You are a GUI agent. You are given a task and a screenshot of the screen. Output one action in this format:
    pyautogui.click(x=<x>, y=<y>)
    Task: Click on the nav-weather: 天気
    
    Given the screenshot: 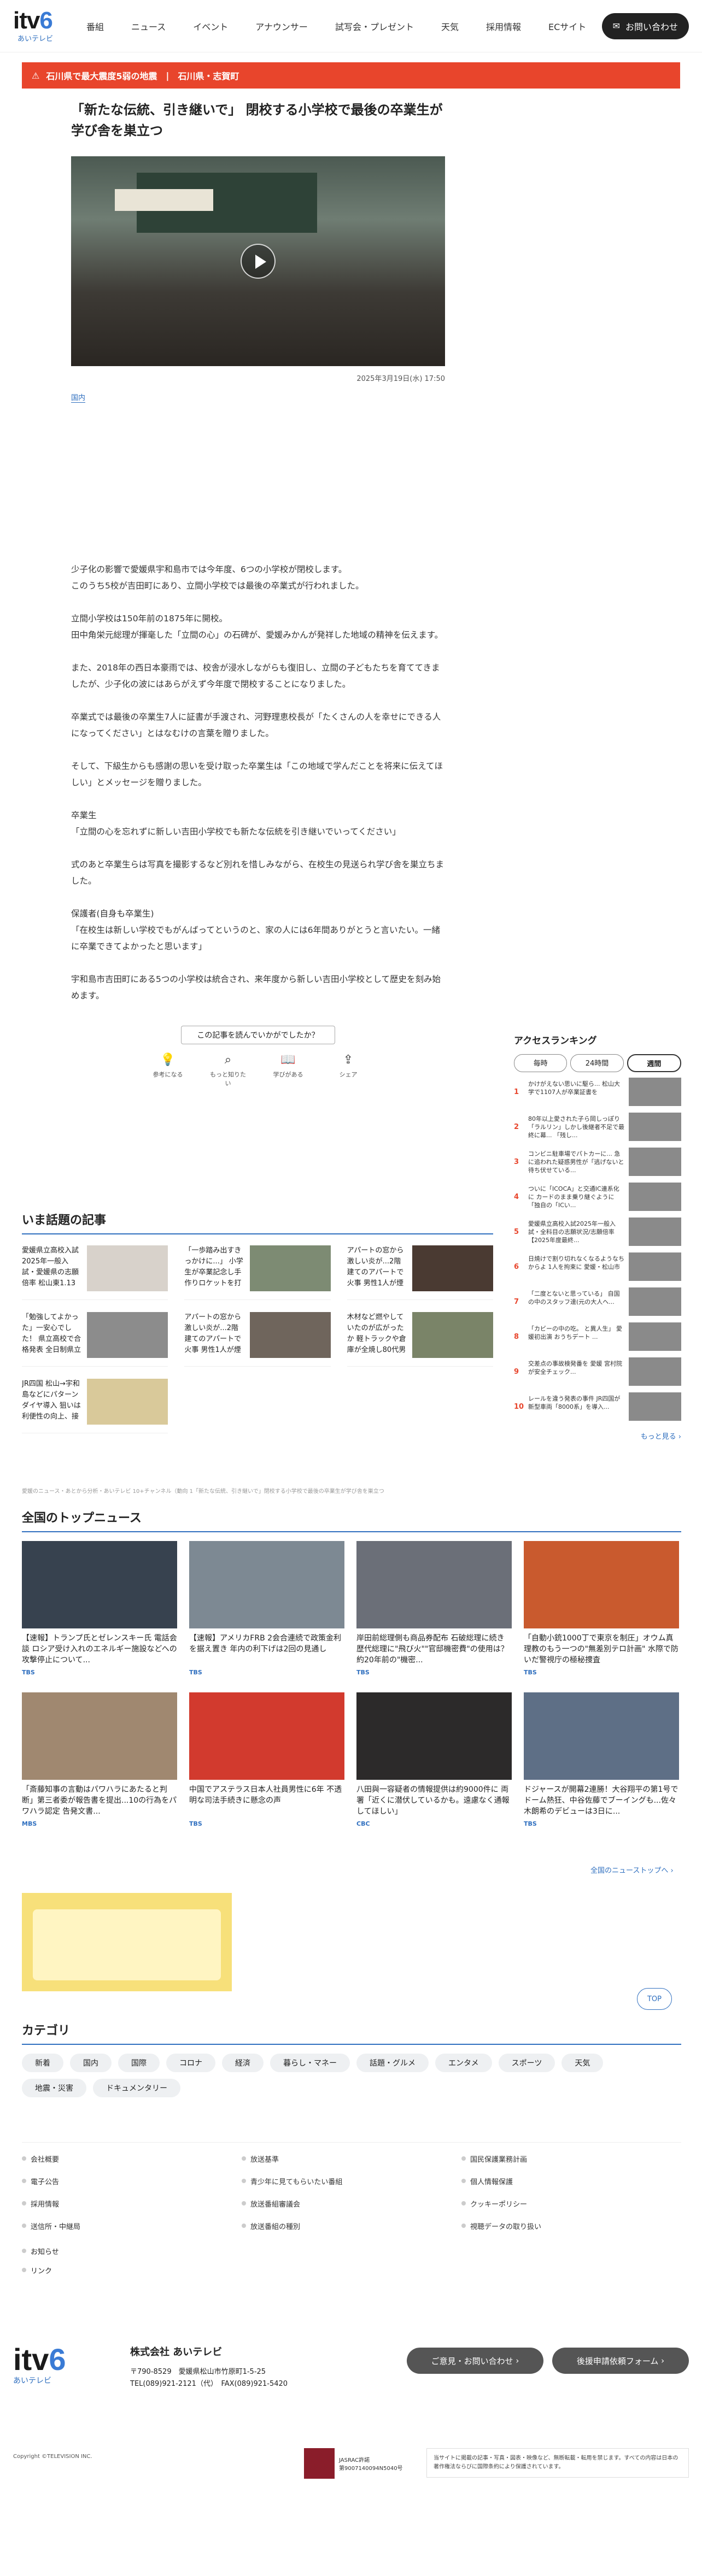 What is the action you would take?
    pyautogui.click(x=450, y=27)
    